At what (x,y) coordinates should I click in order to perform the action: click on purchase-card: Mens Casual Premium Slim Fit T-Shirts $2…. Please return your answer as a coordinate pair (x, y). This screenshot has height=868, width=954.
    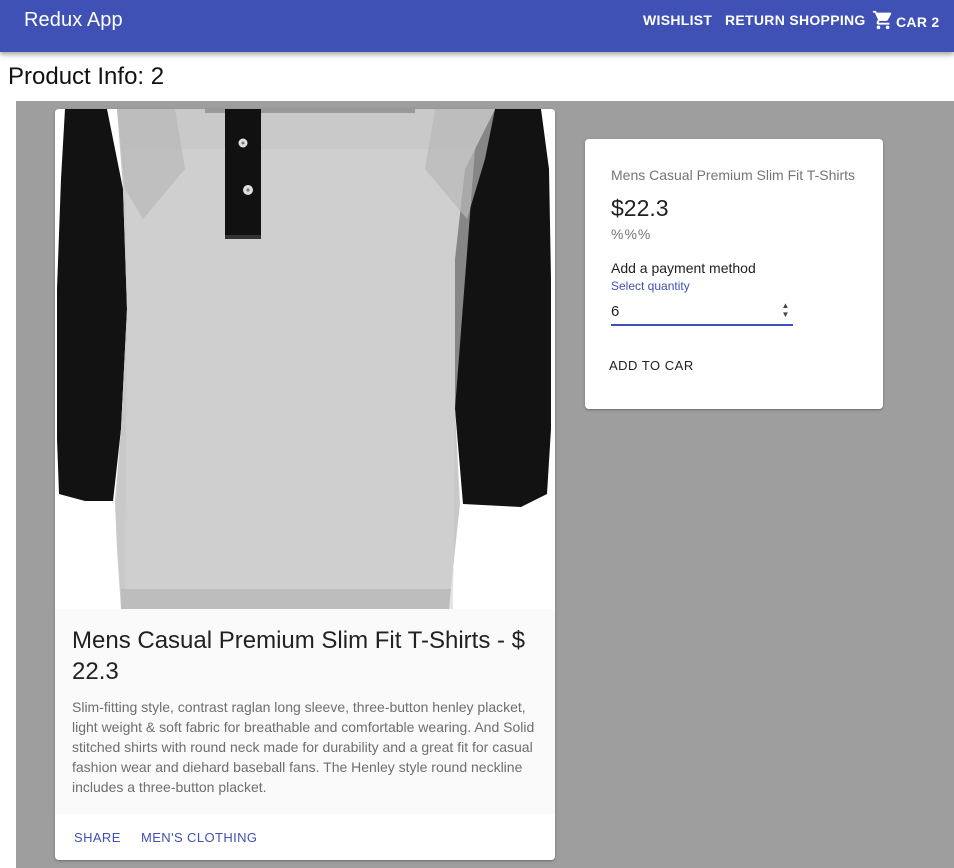
    Looking at the image, I should click on (734, 274).